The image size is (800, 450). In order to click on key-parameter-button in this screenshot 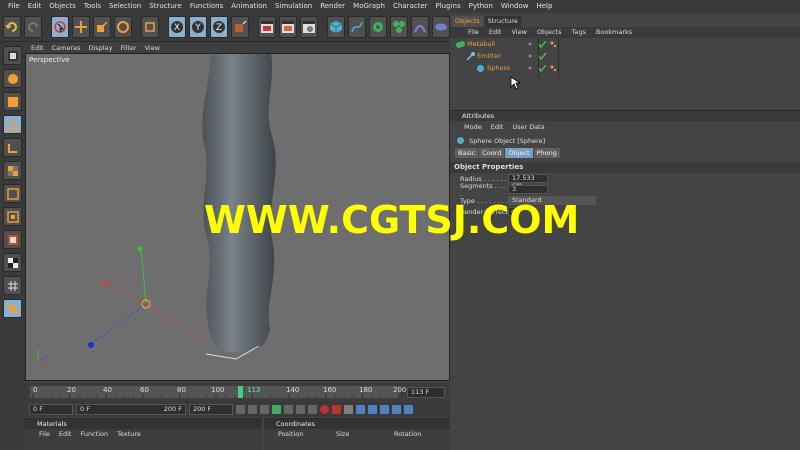, I will do `click(396, 409)`.